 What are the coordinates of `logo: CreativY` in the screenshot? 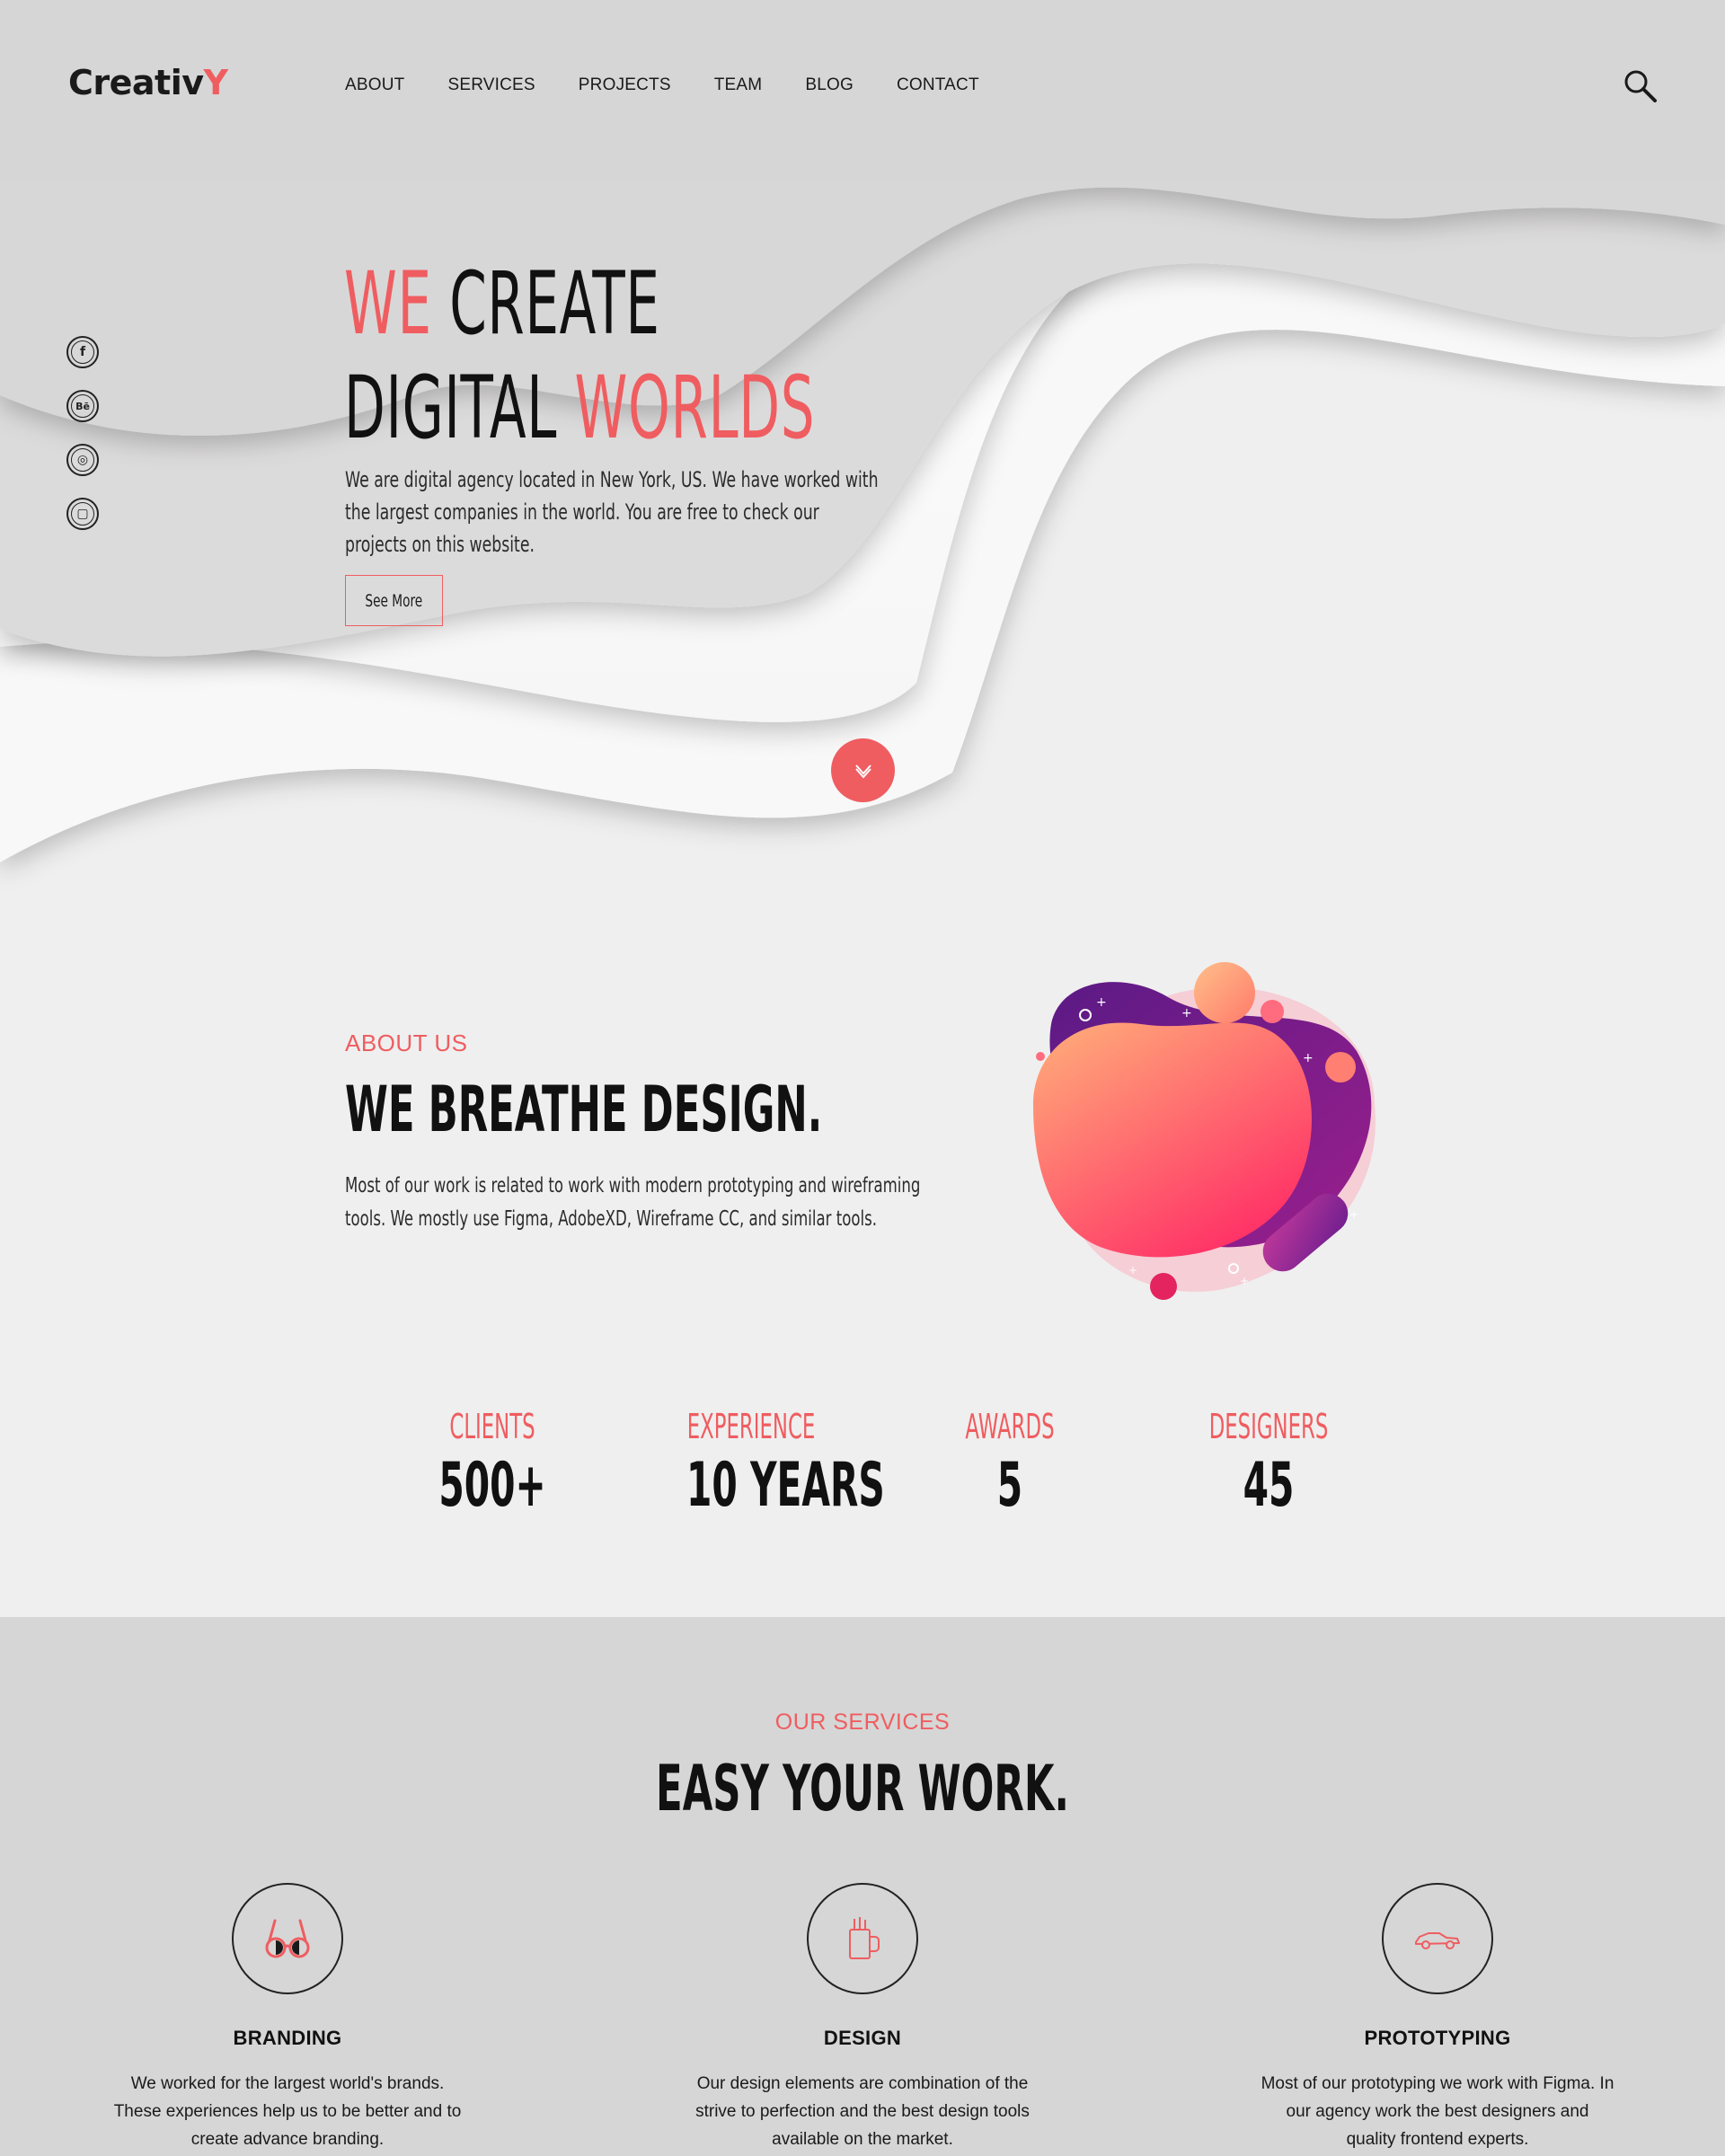 It's located at (148, 82).